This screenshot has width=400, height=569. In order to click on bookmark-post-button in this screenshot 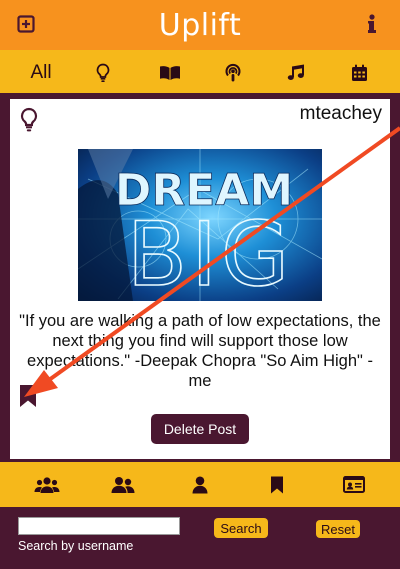, I will do `click(28, 398)`.